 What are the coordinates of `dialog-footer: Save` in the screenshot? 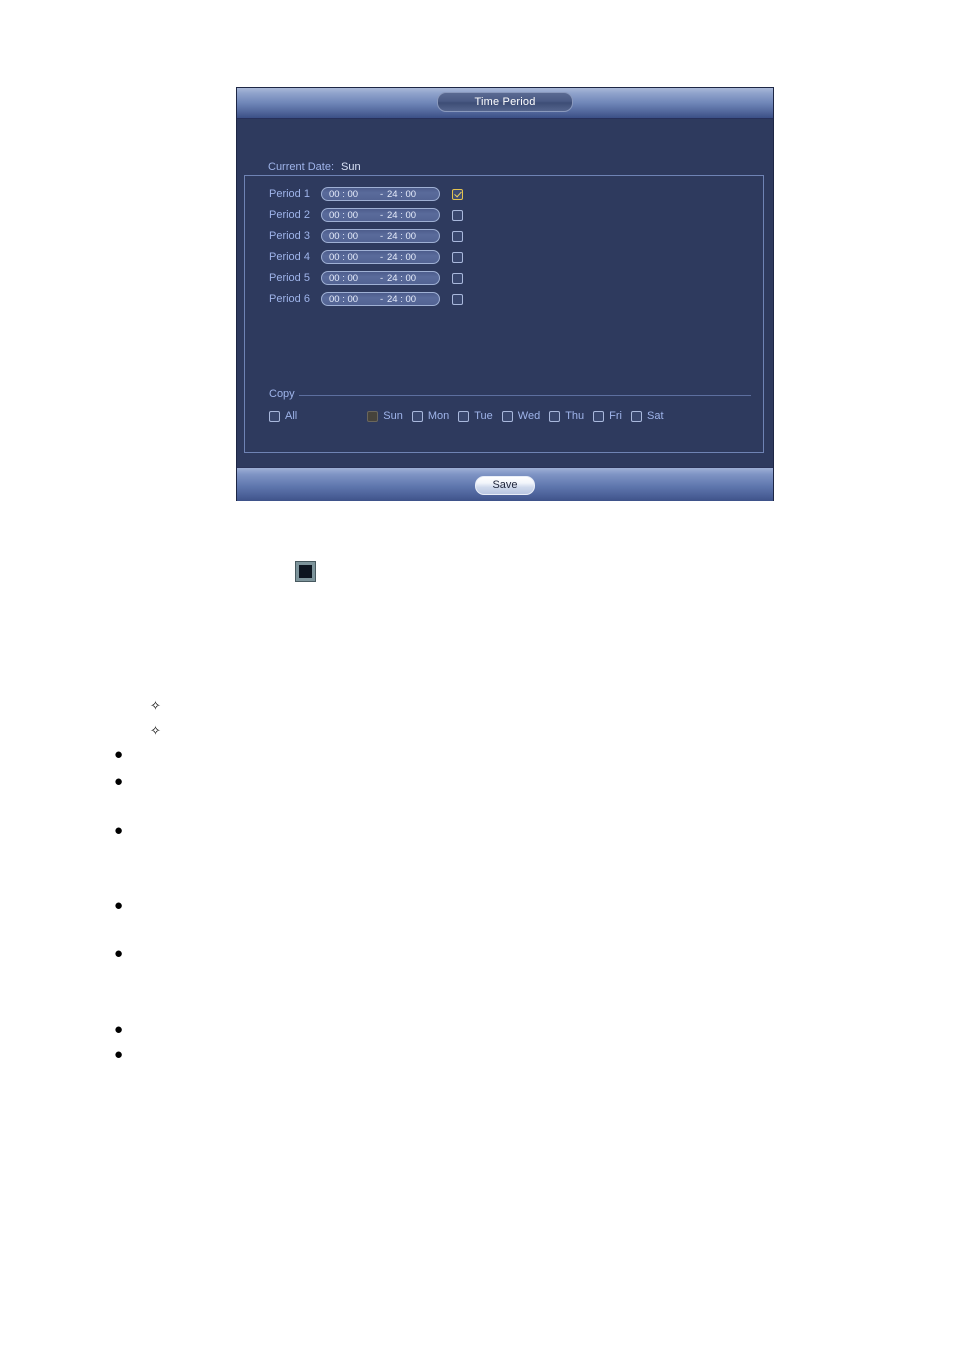 It's located at (505, 484).